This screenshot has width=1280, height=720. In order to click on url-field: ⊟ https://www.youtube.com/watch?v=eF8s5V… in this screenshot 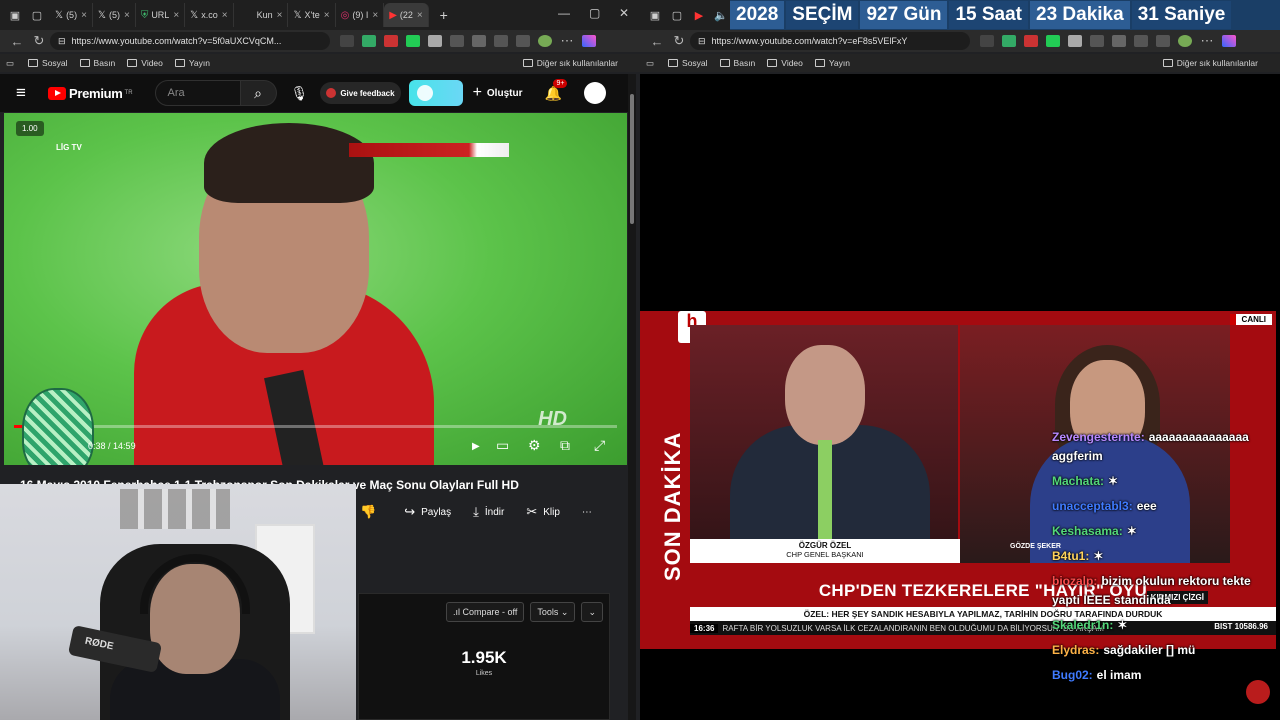, I will do `click(830, 41)`.